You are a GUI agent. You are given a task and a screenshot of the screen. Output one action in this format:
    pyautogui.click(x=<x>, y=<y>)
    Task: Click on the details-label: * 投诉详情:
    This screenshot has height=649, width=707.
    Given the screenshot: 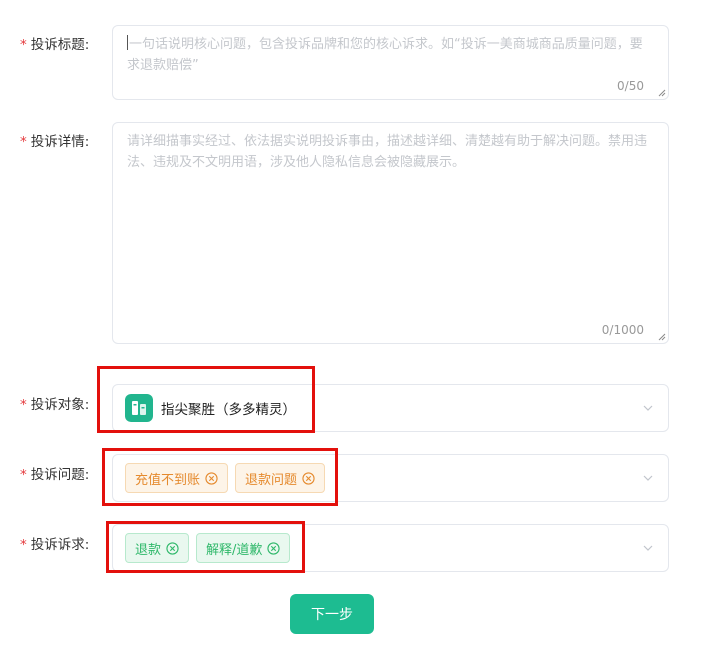 What is the action you would take?
    pyautogui.click(x=54, y=142)
    